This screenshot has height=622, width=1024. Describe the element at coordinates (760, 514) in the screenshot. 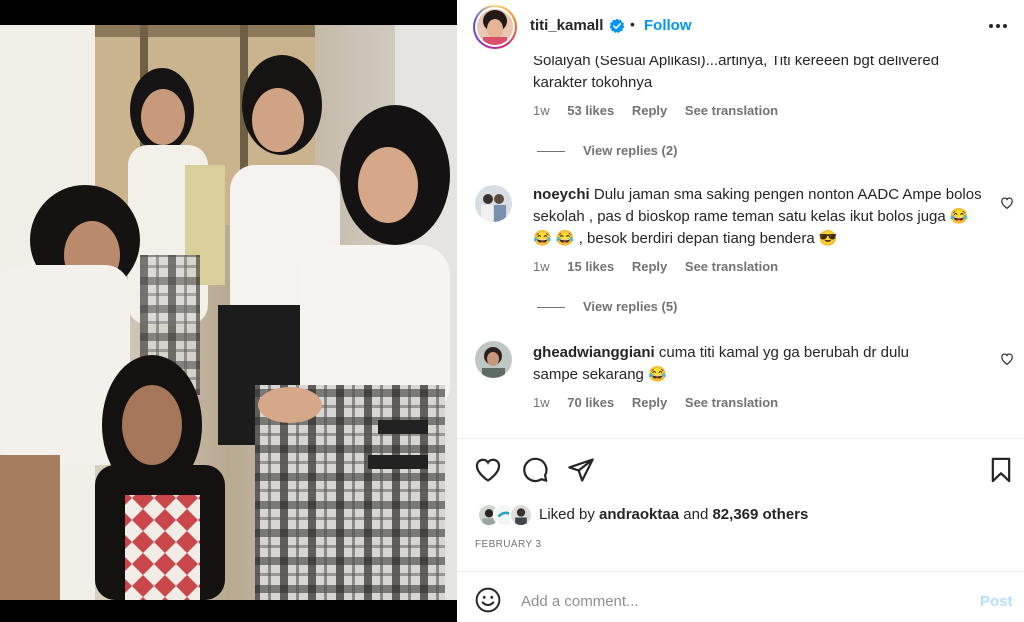

I see `likes-count: 82,369 others` at that location.